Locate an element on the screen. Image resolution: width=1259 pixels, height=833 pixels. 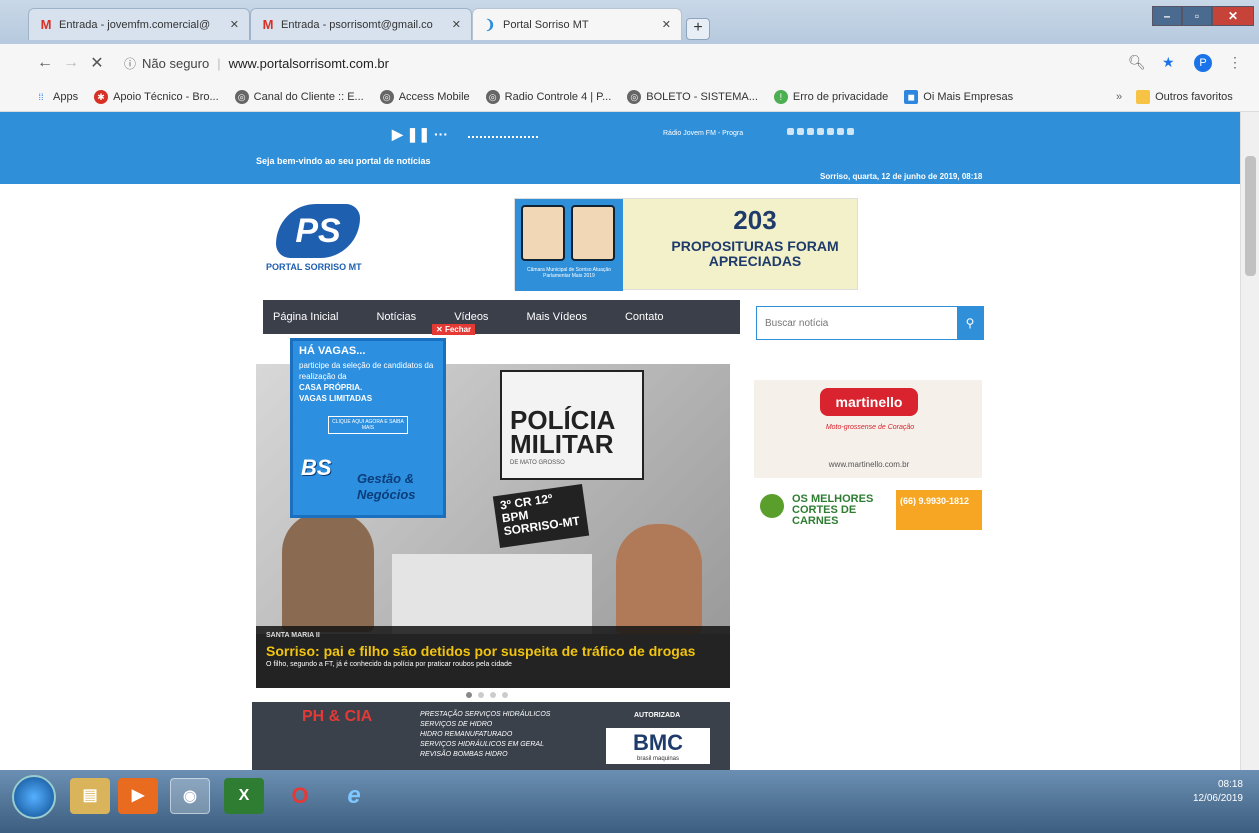
other-bookmarks: » Outros favoritos is located at coordinates (1174, 96).